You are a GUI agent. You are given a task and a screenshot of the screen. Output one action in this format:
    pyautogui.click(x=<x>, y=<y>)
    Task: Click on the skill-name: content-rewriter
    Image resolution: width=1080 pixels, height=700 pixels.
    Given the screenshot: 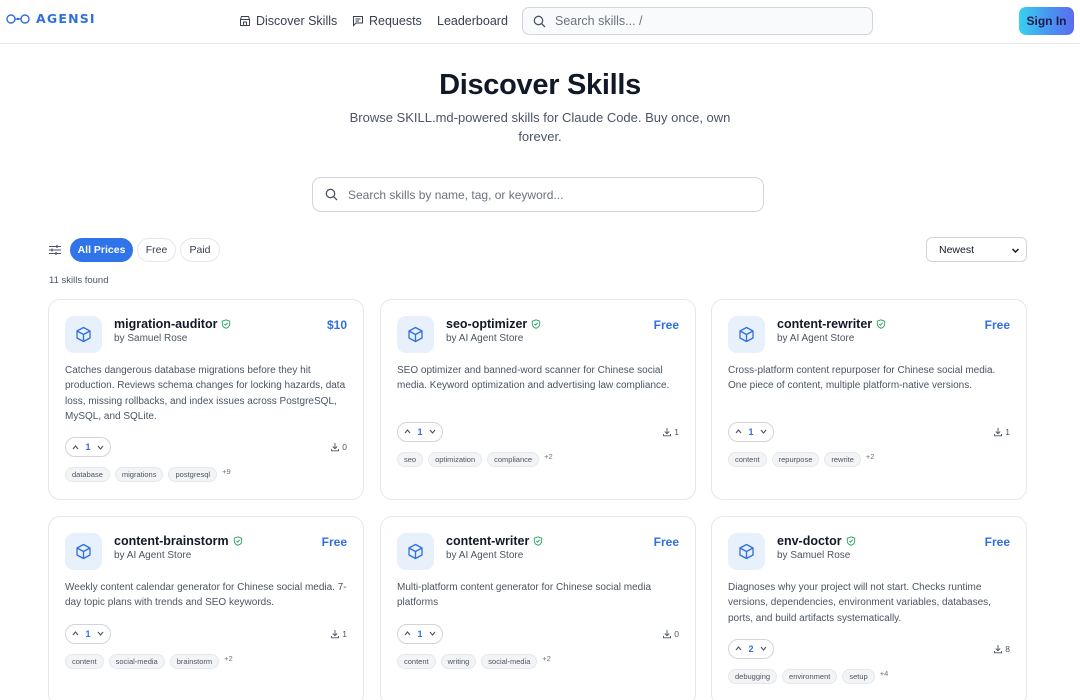 What is the action you would take?
    pyautogui.click(x=831, y=324)
    